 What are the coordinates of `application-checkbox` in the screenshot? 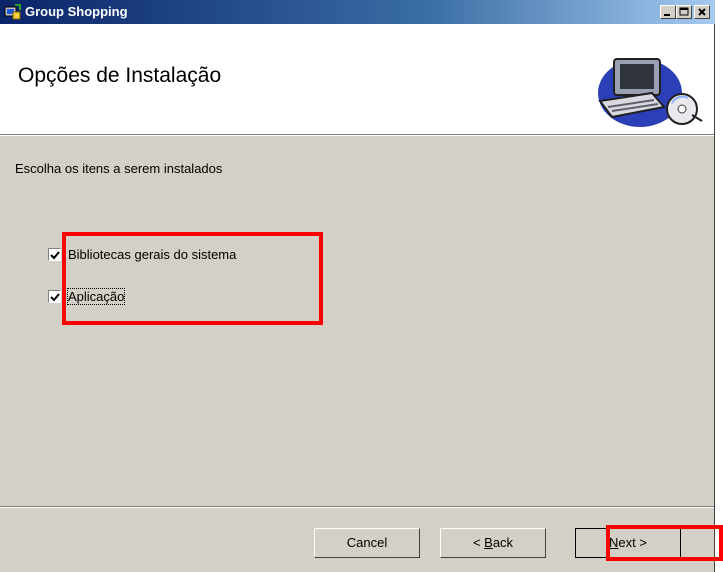 It's located at (54, 296).